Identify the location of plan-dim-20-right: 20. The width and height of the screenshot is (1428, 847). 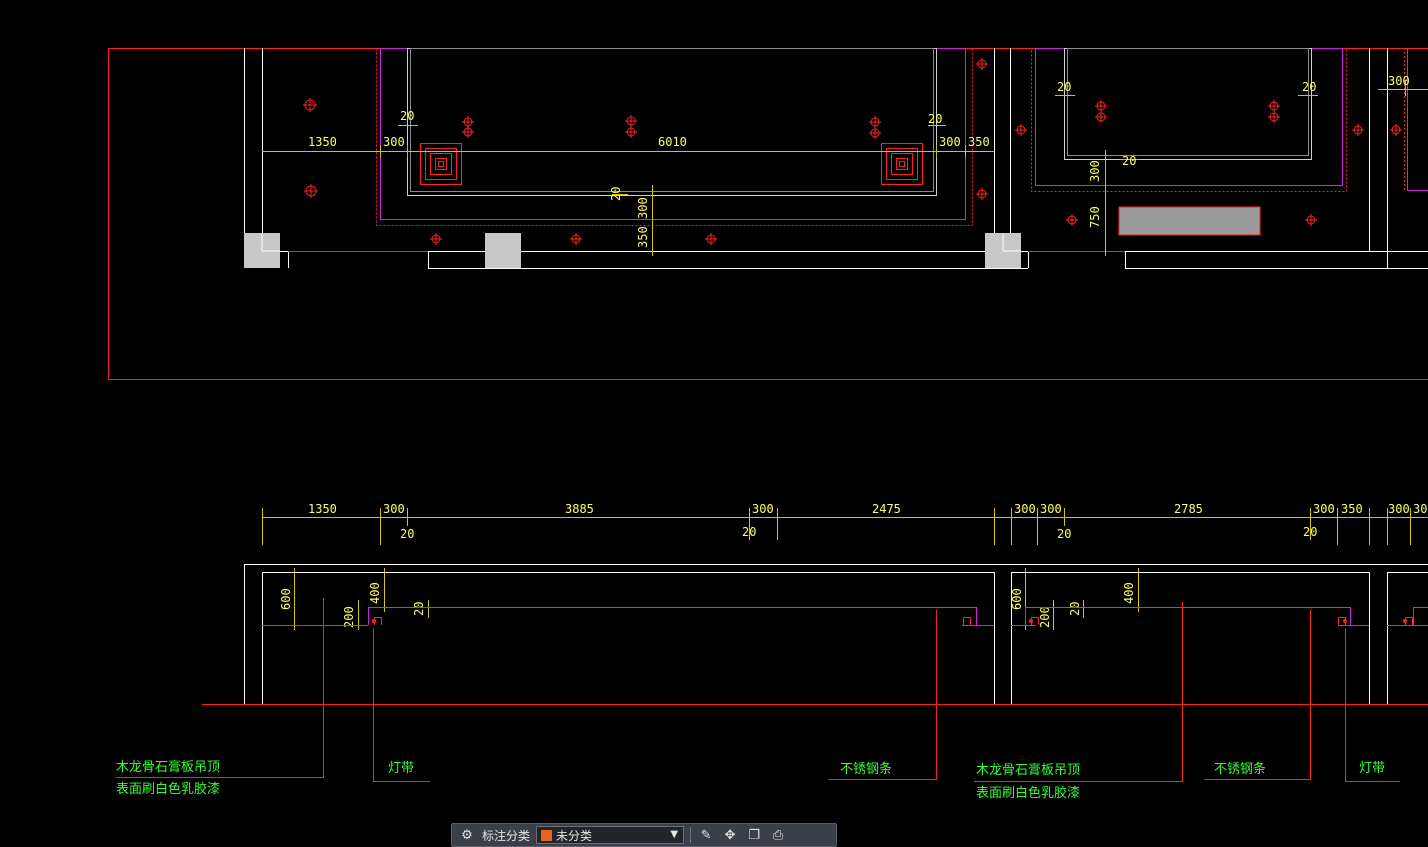
(935, 119).